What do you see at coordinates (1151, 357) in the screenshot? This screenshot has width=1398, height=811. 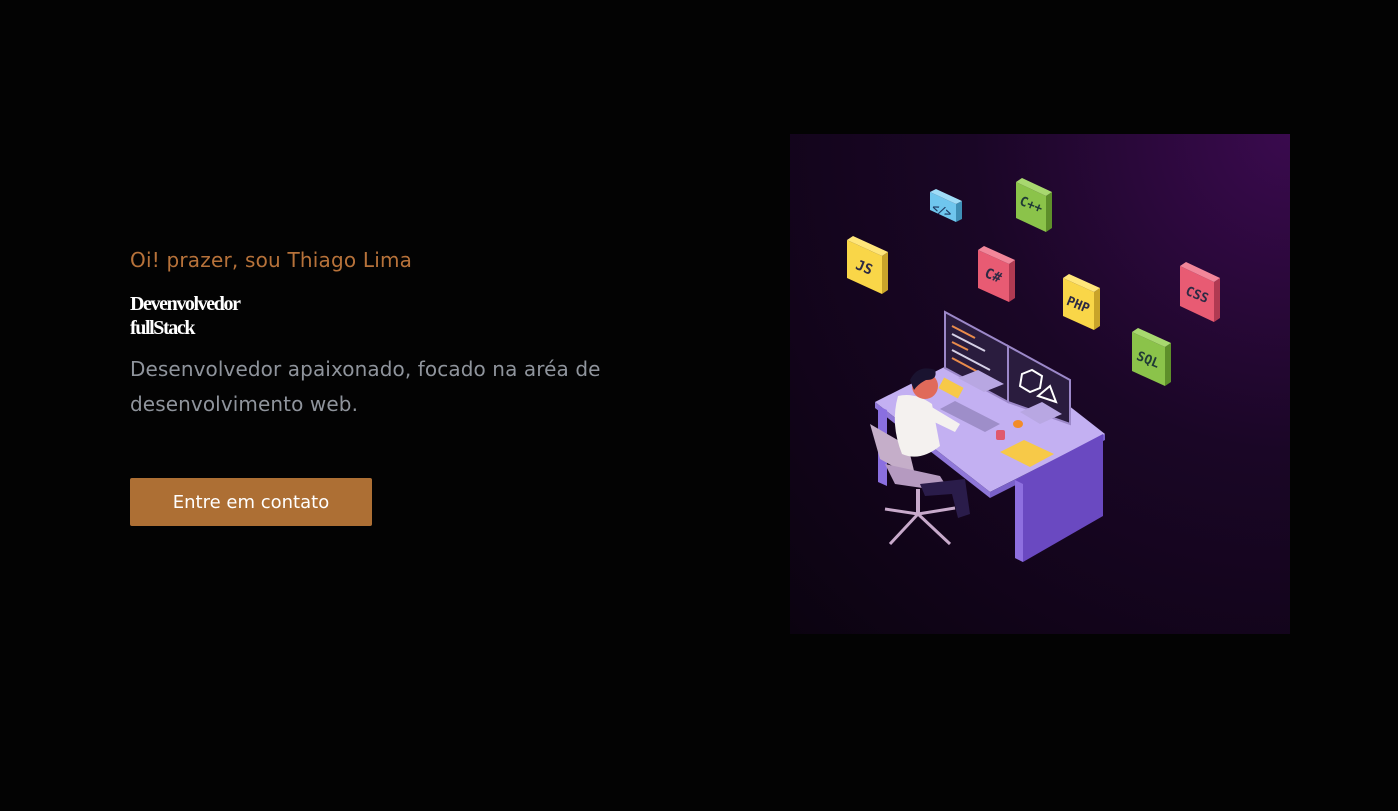 I see `sql-tag-cube: SQL` at bounding box center [1151, 357].